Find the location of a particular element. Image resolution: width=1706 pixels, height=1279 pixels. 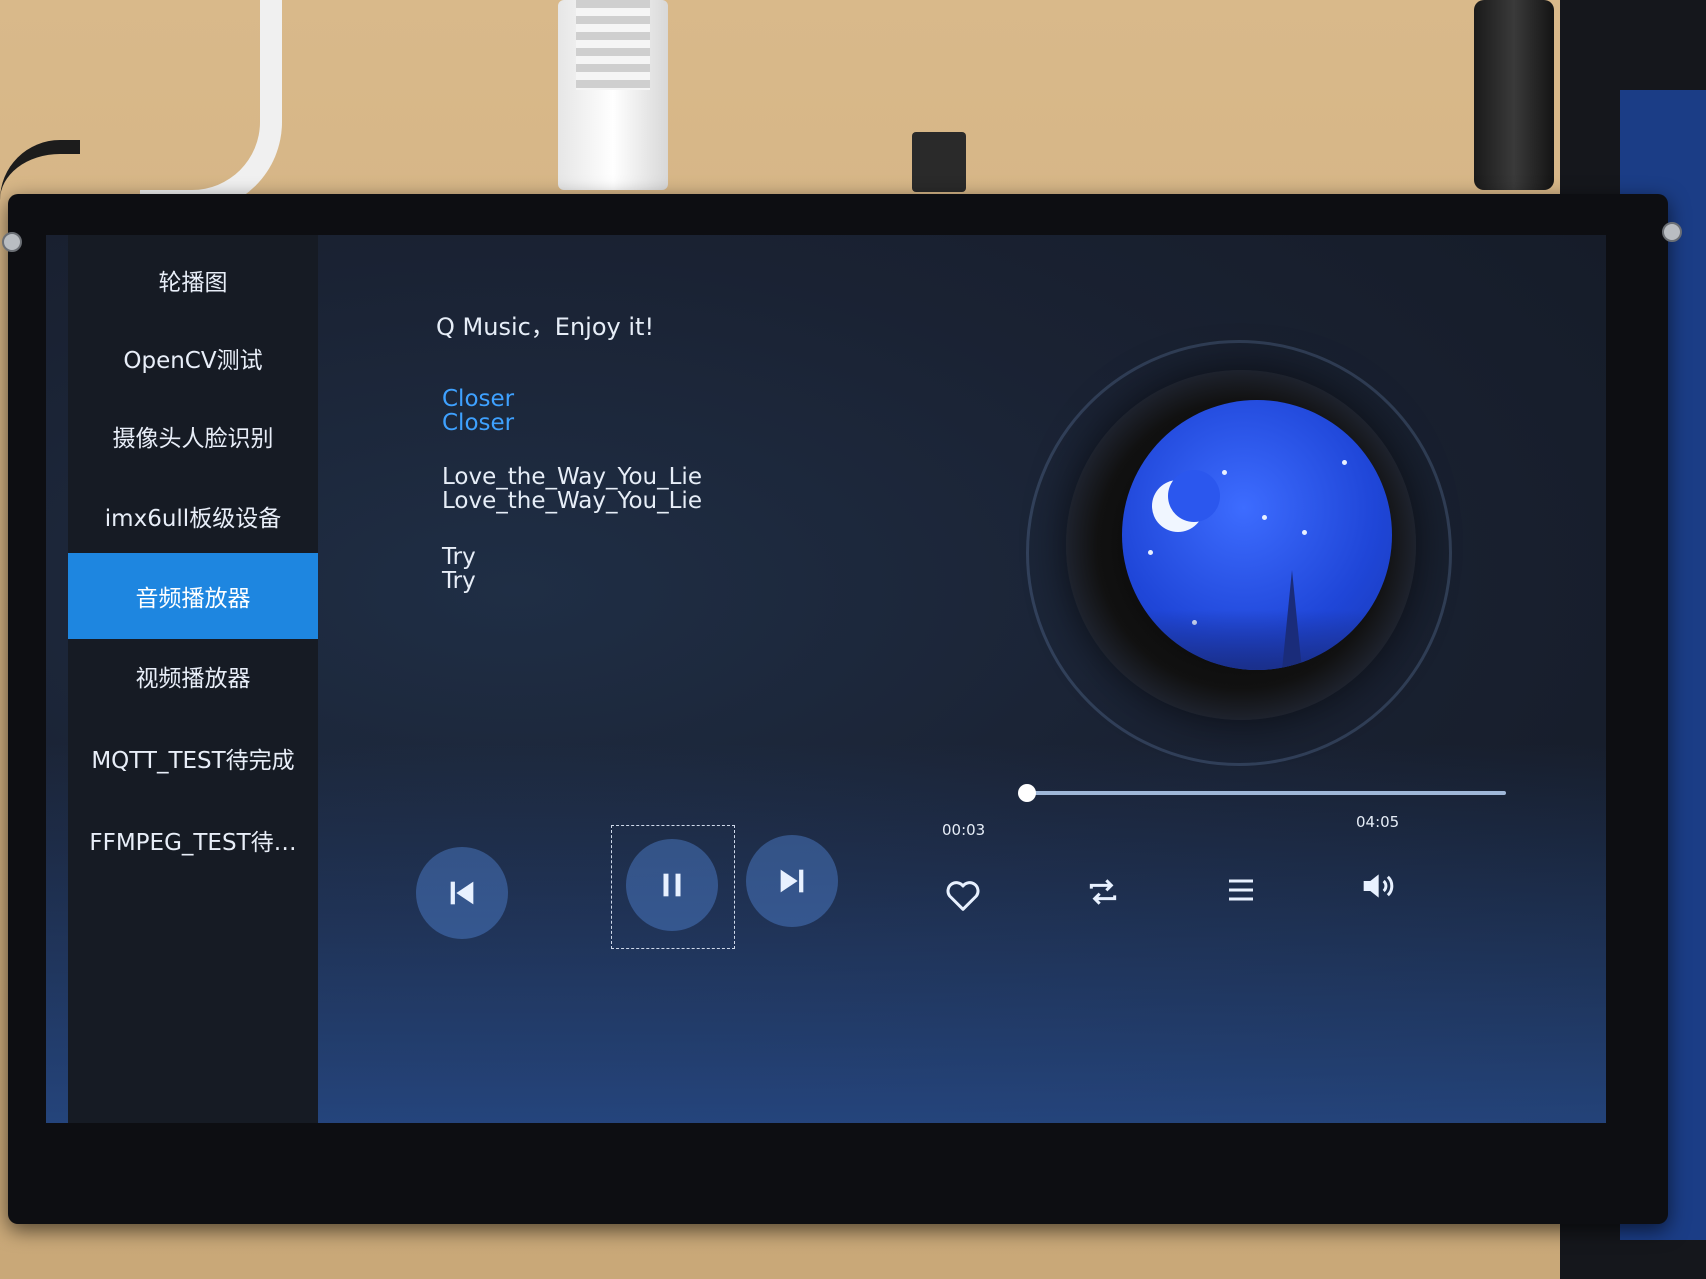

heart-icon is located at coordinates (963, 896).